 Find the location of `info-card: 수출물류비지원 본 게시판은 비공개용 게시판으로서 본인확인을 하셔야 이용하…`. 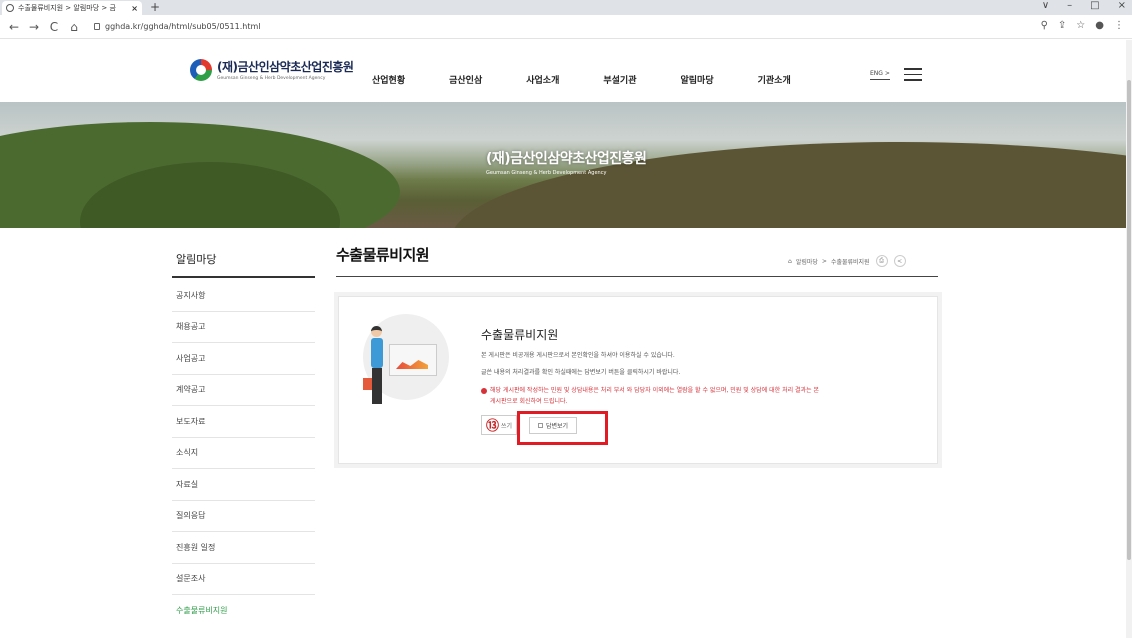

info-card: 수출물류비지원 본 게시판은 비공개용 게시판으로서 본인확인을 하셔야 이용하… is located at coordinates (638, 380).